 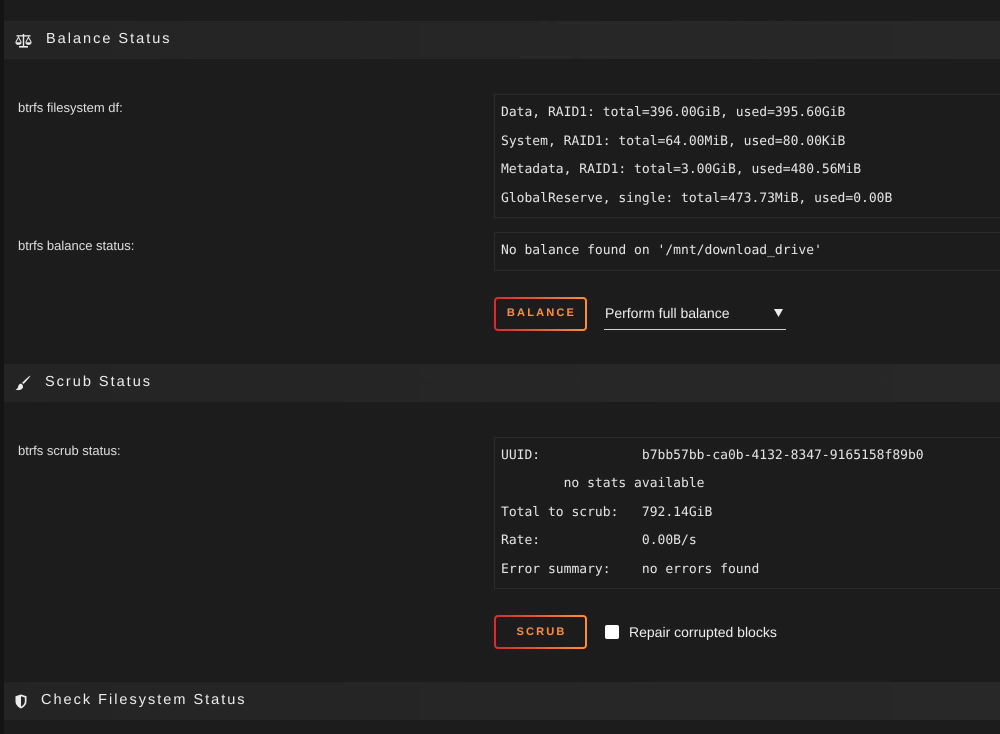 What do you see at coordinates (571, 570) in the screenshot?
I see `output-key: Error summary:` at bounding box center [571, 570].